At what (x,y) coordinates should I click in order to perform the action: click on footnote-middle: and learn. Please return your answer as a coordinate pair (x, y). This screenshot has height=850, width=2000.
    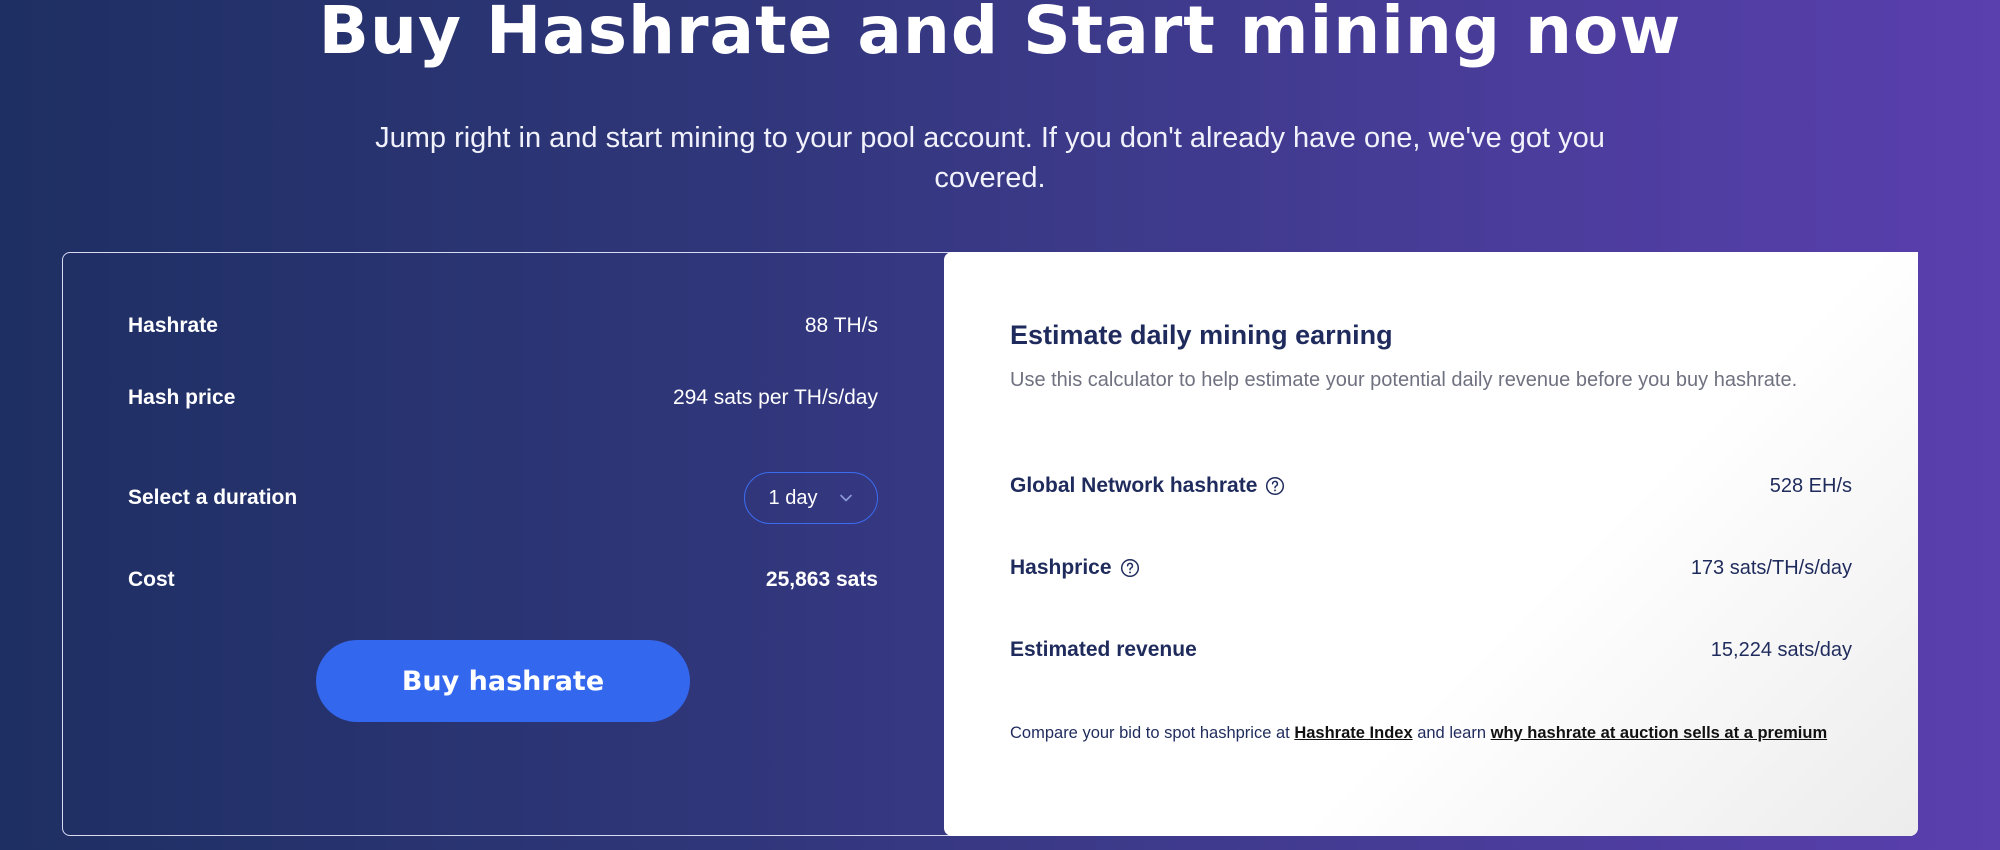
    Looking at the image, I should click on (1451, 733).